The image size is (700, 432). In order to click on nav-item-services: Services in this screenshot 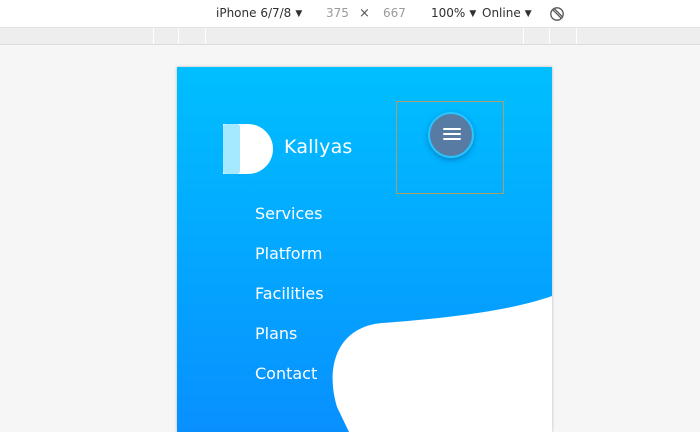, I will do `click(289, 223)`.